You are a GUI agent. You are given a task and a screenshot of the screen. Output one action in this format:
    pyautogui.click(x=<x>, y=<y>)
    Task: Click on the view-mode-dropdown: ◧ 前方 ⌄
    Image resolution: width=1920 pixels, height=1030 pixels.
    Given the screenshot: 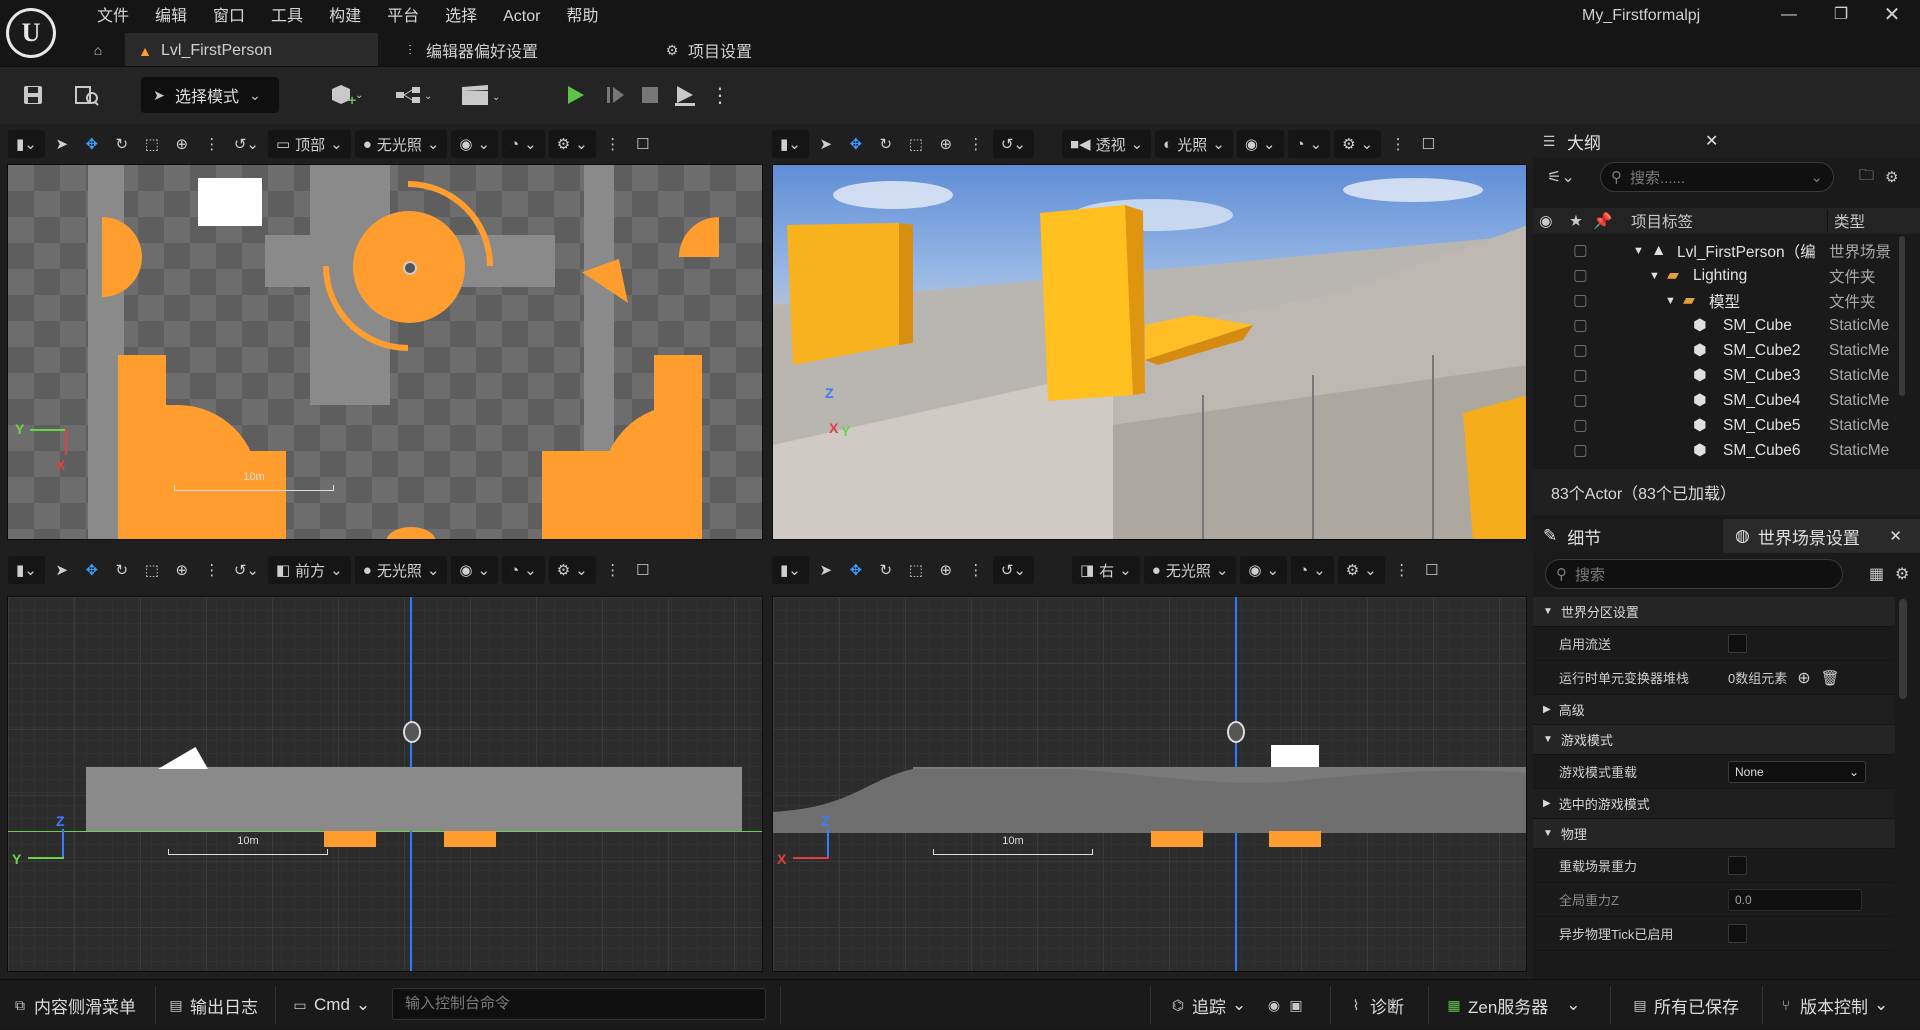 What is the action you would take?
    pyautogui.click(x=309, y=570)
    